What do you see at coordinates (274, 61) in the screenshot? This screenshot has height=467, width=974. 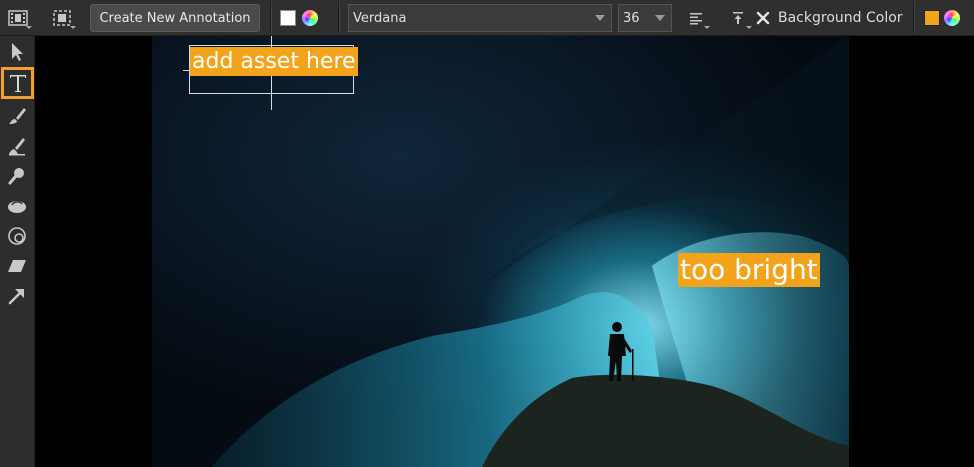 I see `annotation-label: add asset here` at bounding box center [274, 61].